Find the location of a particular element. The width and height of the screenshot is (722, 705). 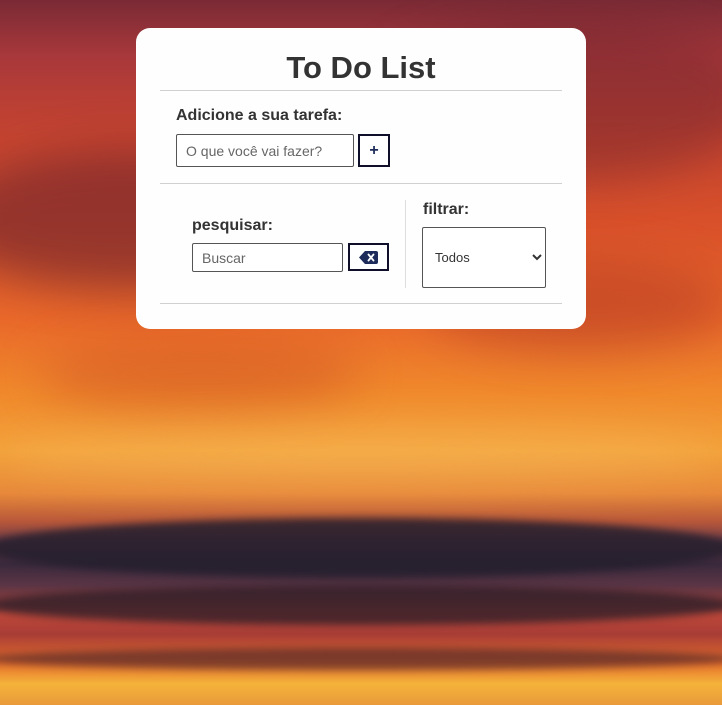

task-input is located at coordinates (265, 150).